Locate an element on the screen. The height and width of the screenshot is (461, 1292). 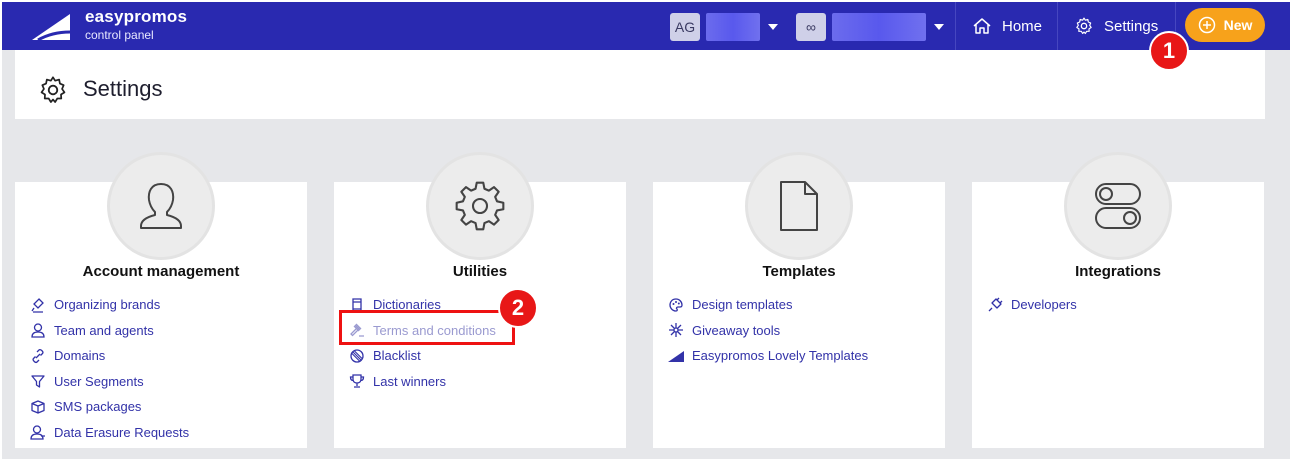
home-label: Home is located at coordinates (1022, 26).